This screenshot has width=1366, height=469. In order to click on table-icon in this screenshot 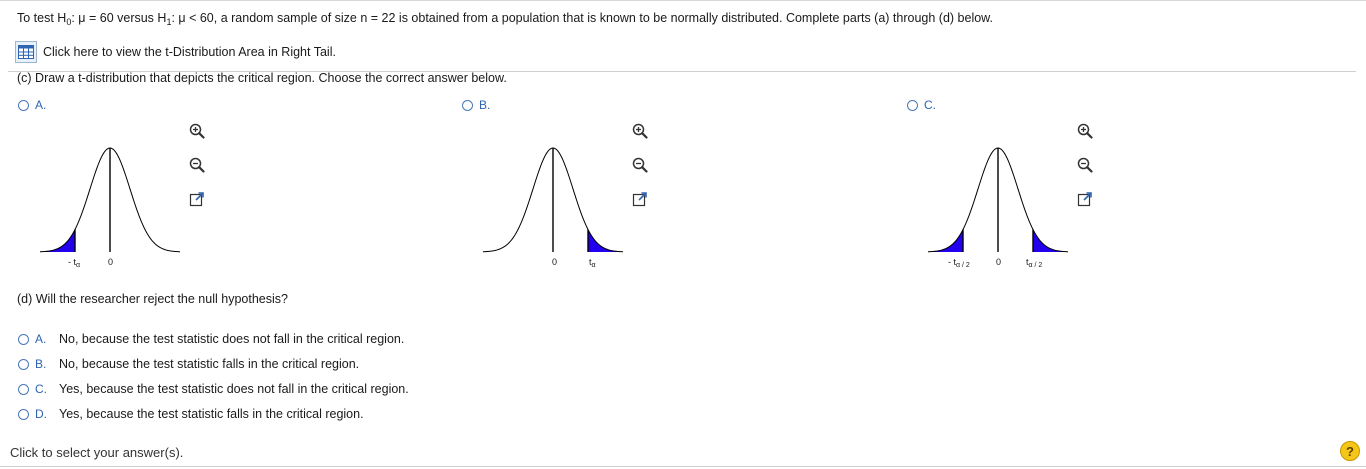, I will do `click(26, 52)`.